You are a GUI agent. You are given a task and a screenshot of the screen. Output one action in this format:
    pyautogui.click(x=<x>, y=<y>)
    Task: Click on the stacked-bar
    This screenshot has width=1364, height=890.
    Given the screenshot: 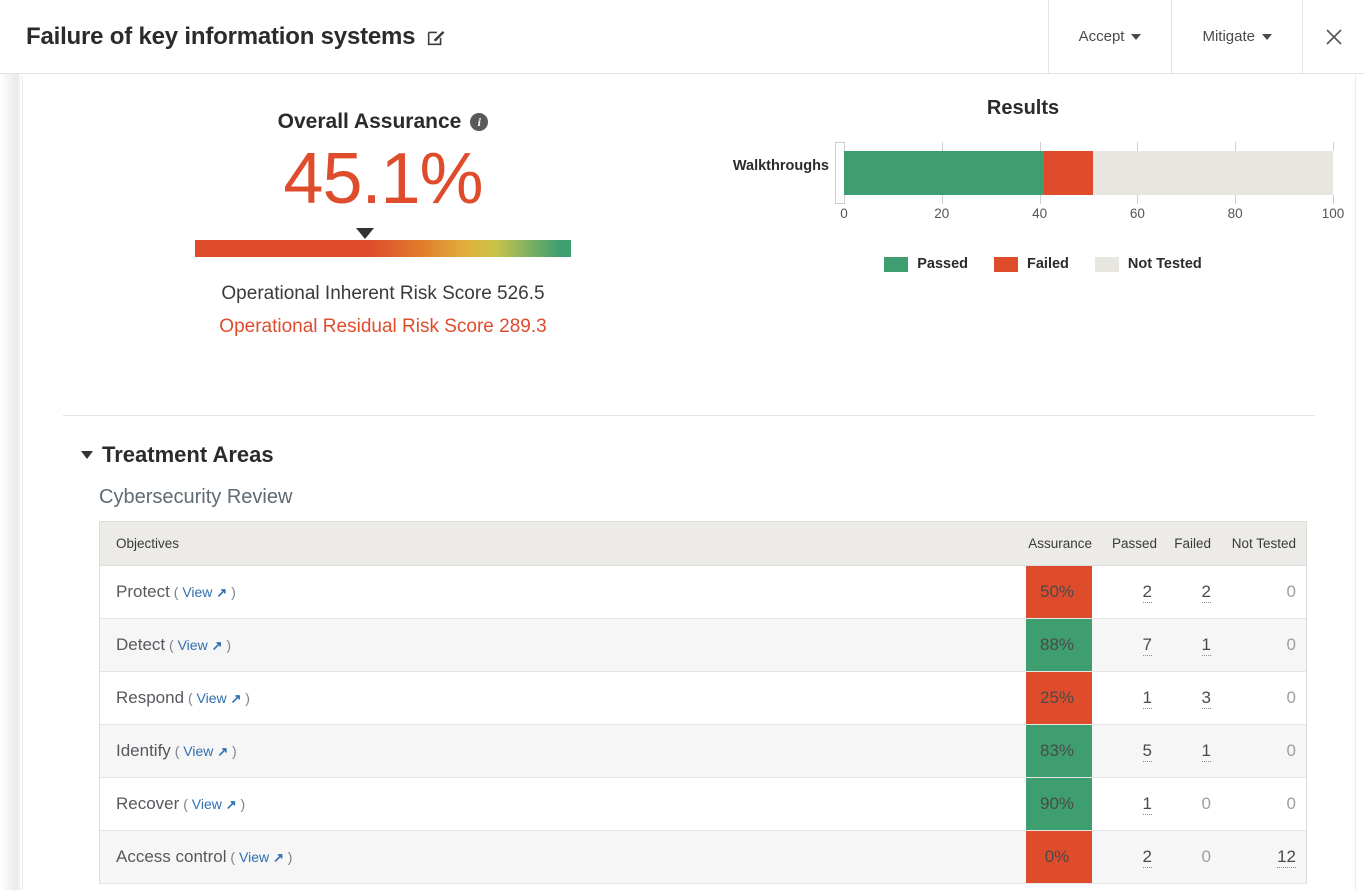 What is the action you would take?
    pyautogui.click(x=1088, y=173)
    